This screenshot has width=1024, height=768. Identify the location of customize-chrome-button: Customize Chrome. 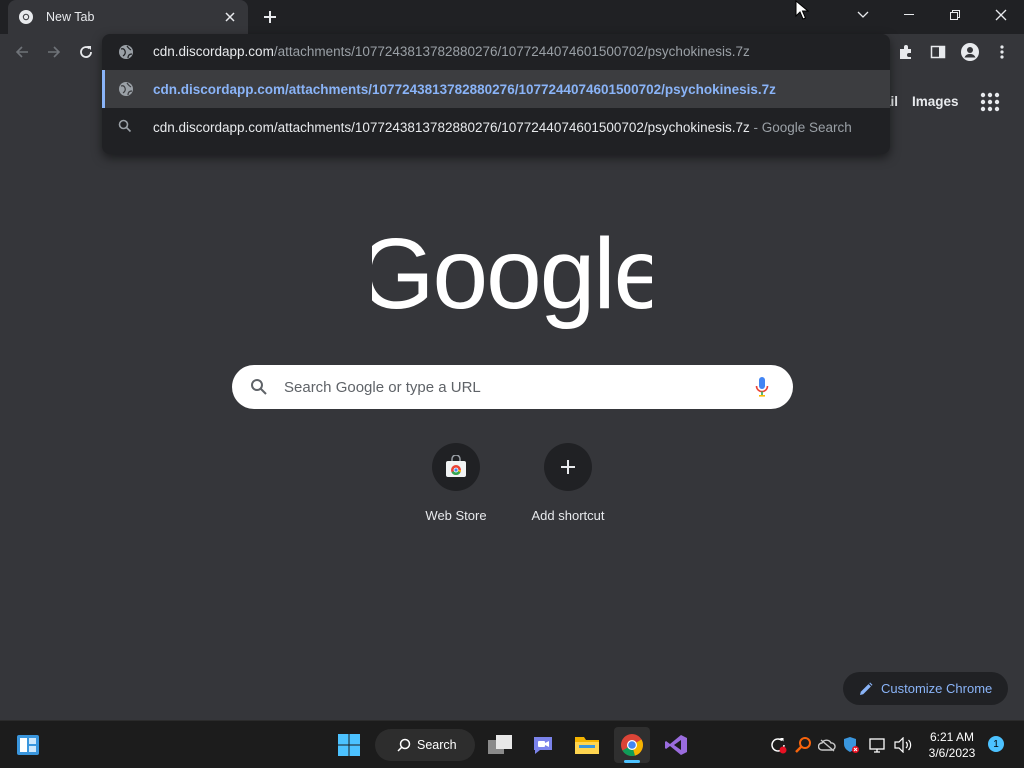
(925, 688).